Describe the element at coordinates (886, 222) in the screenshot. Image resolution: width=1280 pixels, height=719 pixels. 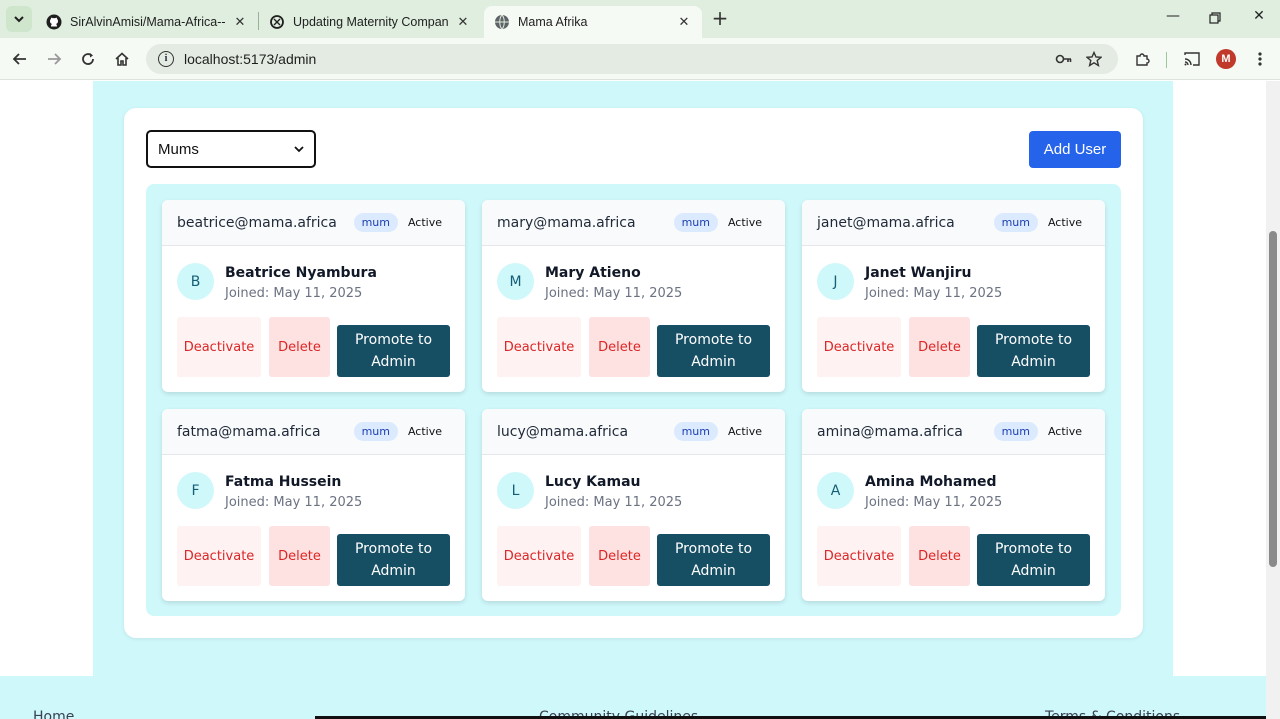
I see `user-email: janet@mama.africa` at that location.